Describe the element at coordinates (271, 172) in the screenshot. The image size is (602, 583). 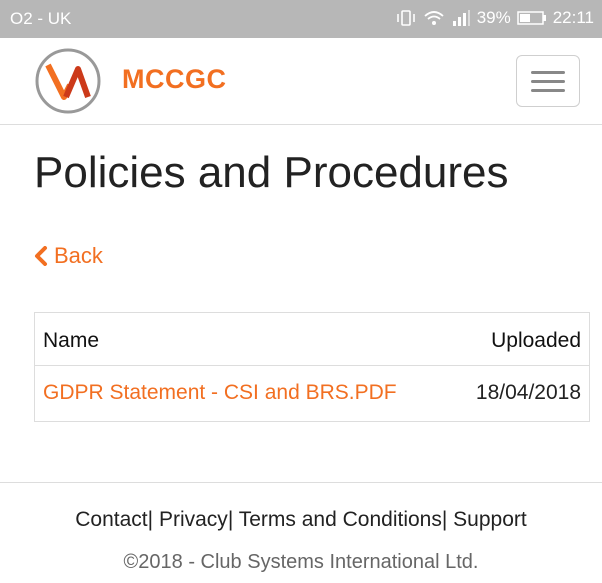
I see `page-title: Policies and Procedures` at that location.